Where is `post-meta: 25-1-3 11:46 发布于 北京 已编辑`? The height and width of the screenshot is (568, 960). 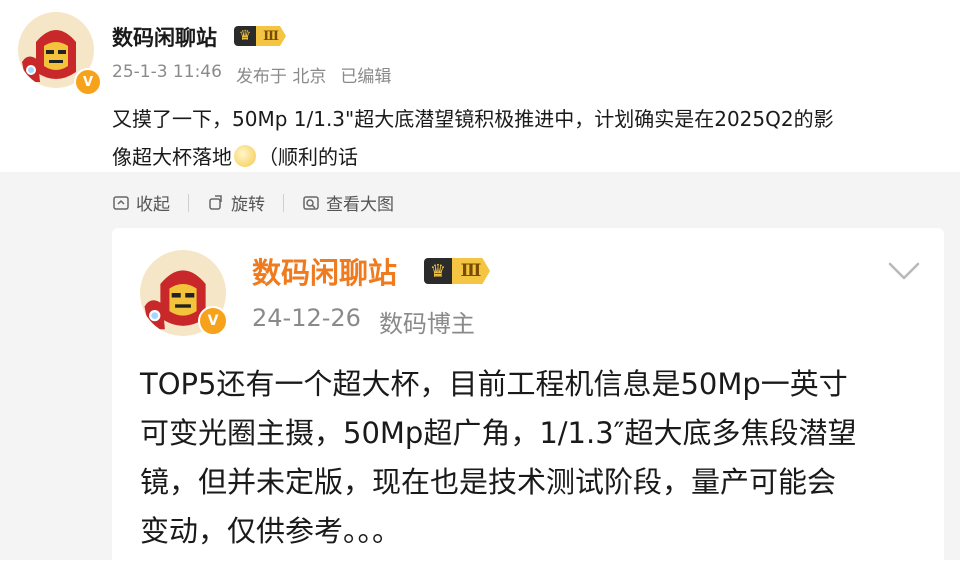
post-meta: 25-1-3 11:46 发布于 北京 已编辑 is located at coordinates (251, 74).